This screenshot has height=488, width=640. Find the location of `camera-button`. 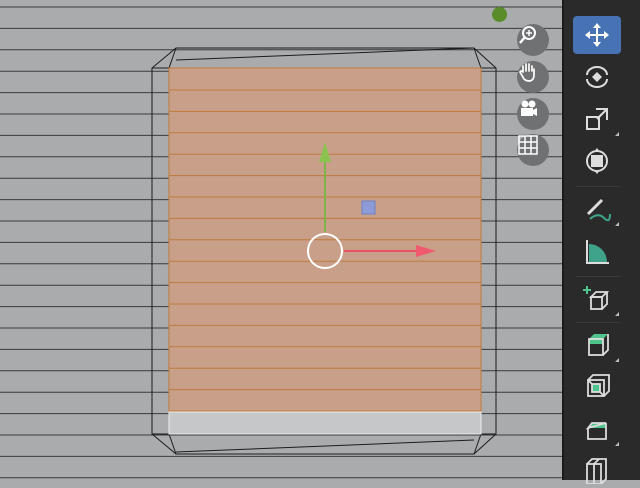

camera-button is located at coordinates (533, 114).